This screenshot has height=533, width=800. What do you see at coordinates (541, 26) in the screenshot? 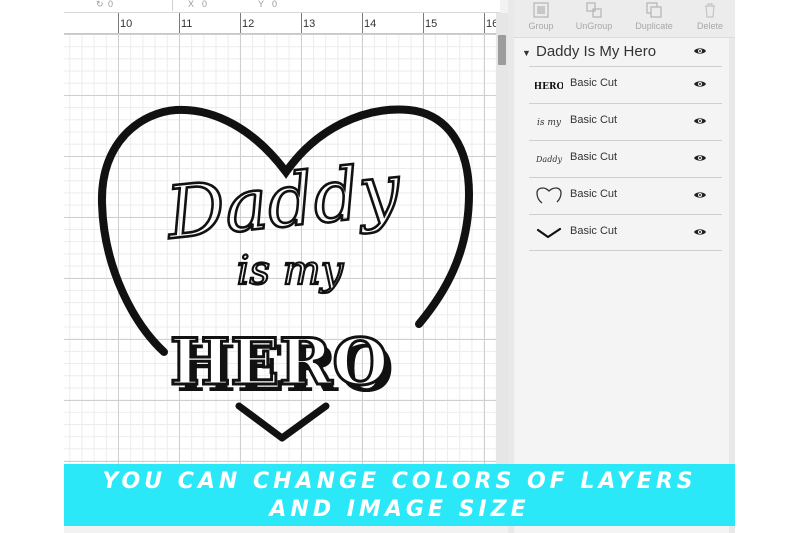
I see `group-button-label: Group` at bounding box center [541, 26].